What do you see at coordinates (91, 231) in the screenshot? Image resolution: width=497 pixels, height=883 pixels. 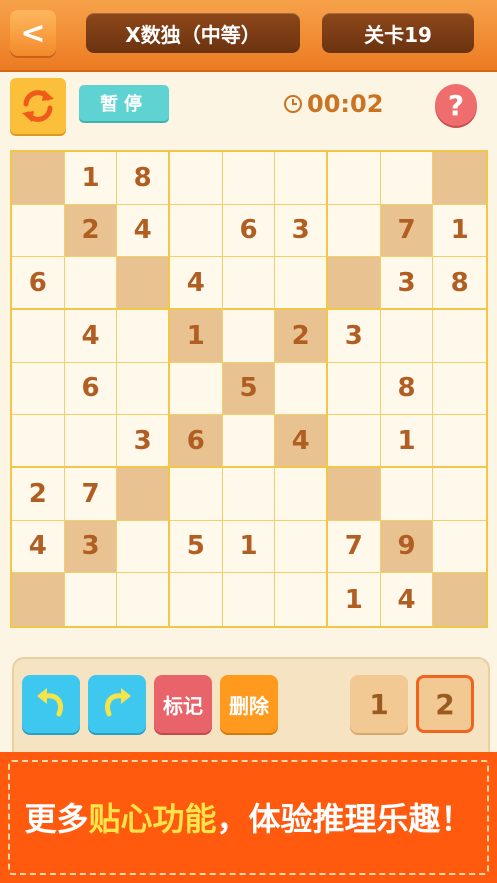 I see `board-cell-r2c2: 2` at bounding box center [91, 231].